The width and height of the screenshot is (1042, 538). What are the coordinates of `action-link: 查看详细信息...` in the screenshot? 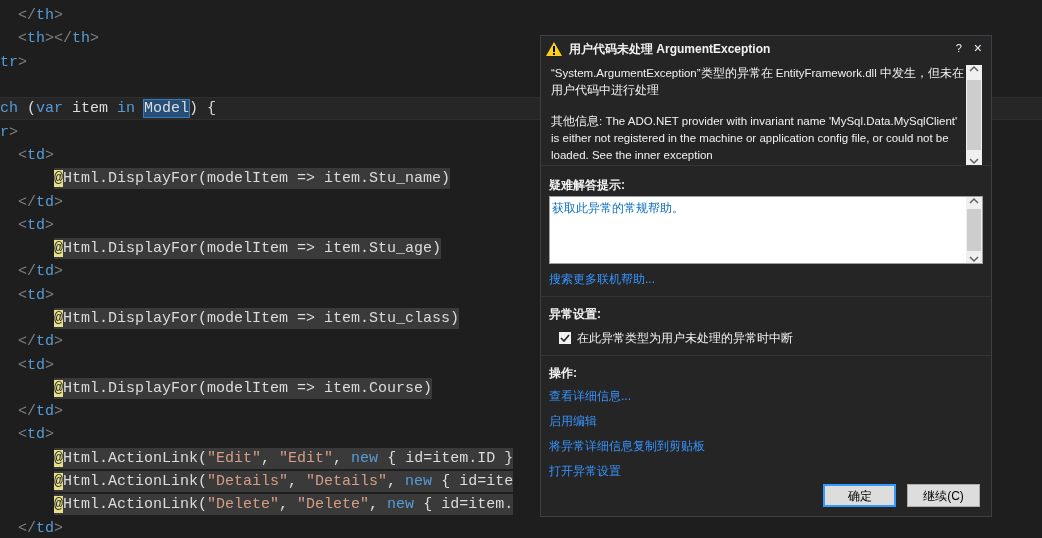 It's located at (590, 396).